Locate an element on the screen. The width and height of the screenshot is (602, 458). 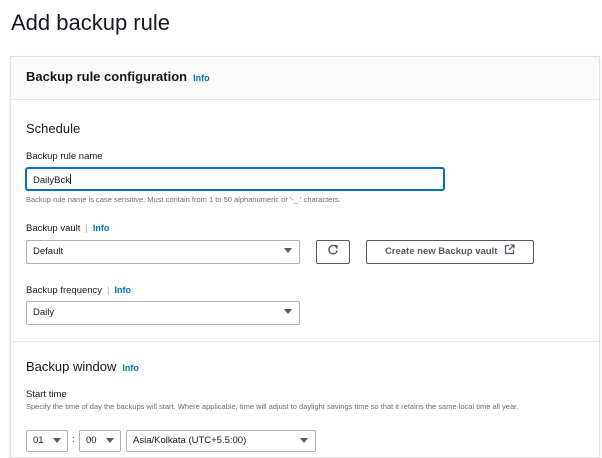
rule-name-value: DailyBck is located at coordinates (51, 180).